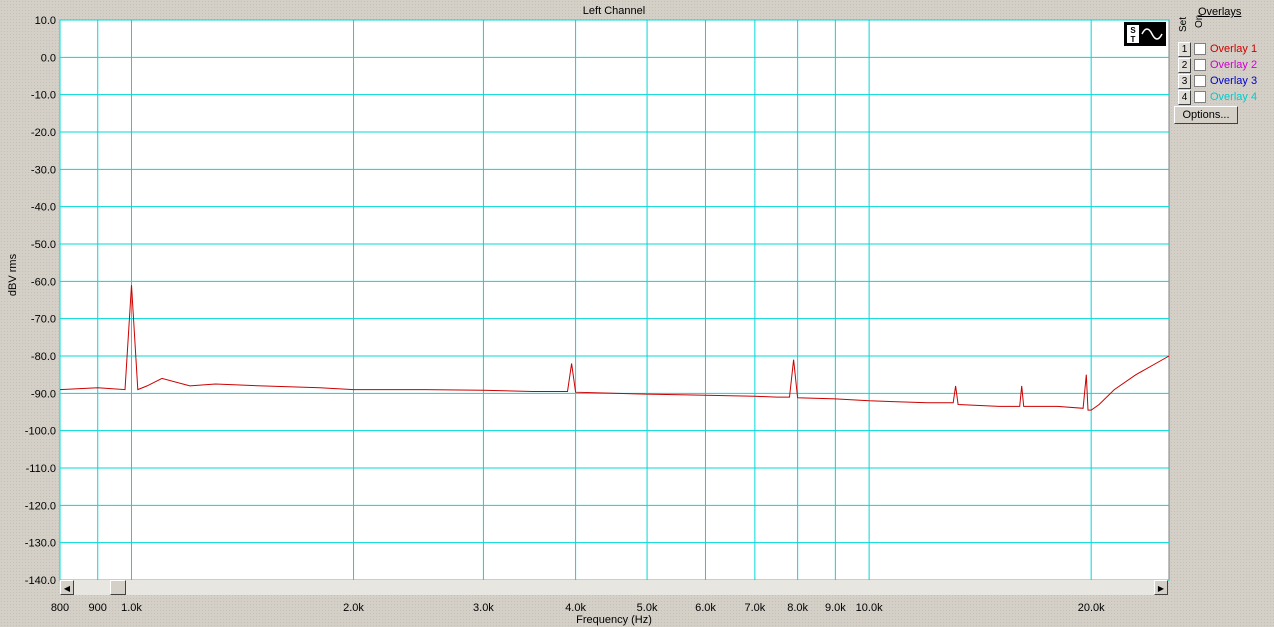 Image resolution: width=1274 pixels, height=627 pixels. I want to click on scroll-right-arrow-icon: ▶, so click(1161, 587).